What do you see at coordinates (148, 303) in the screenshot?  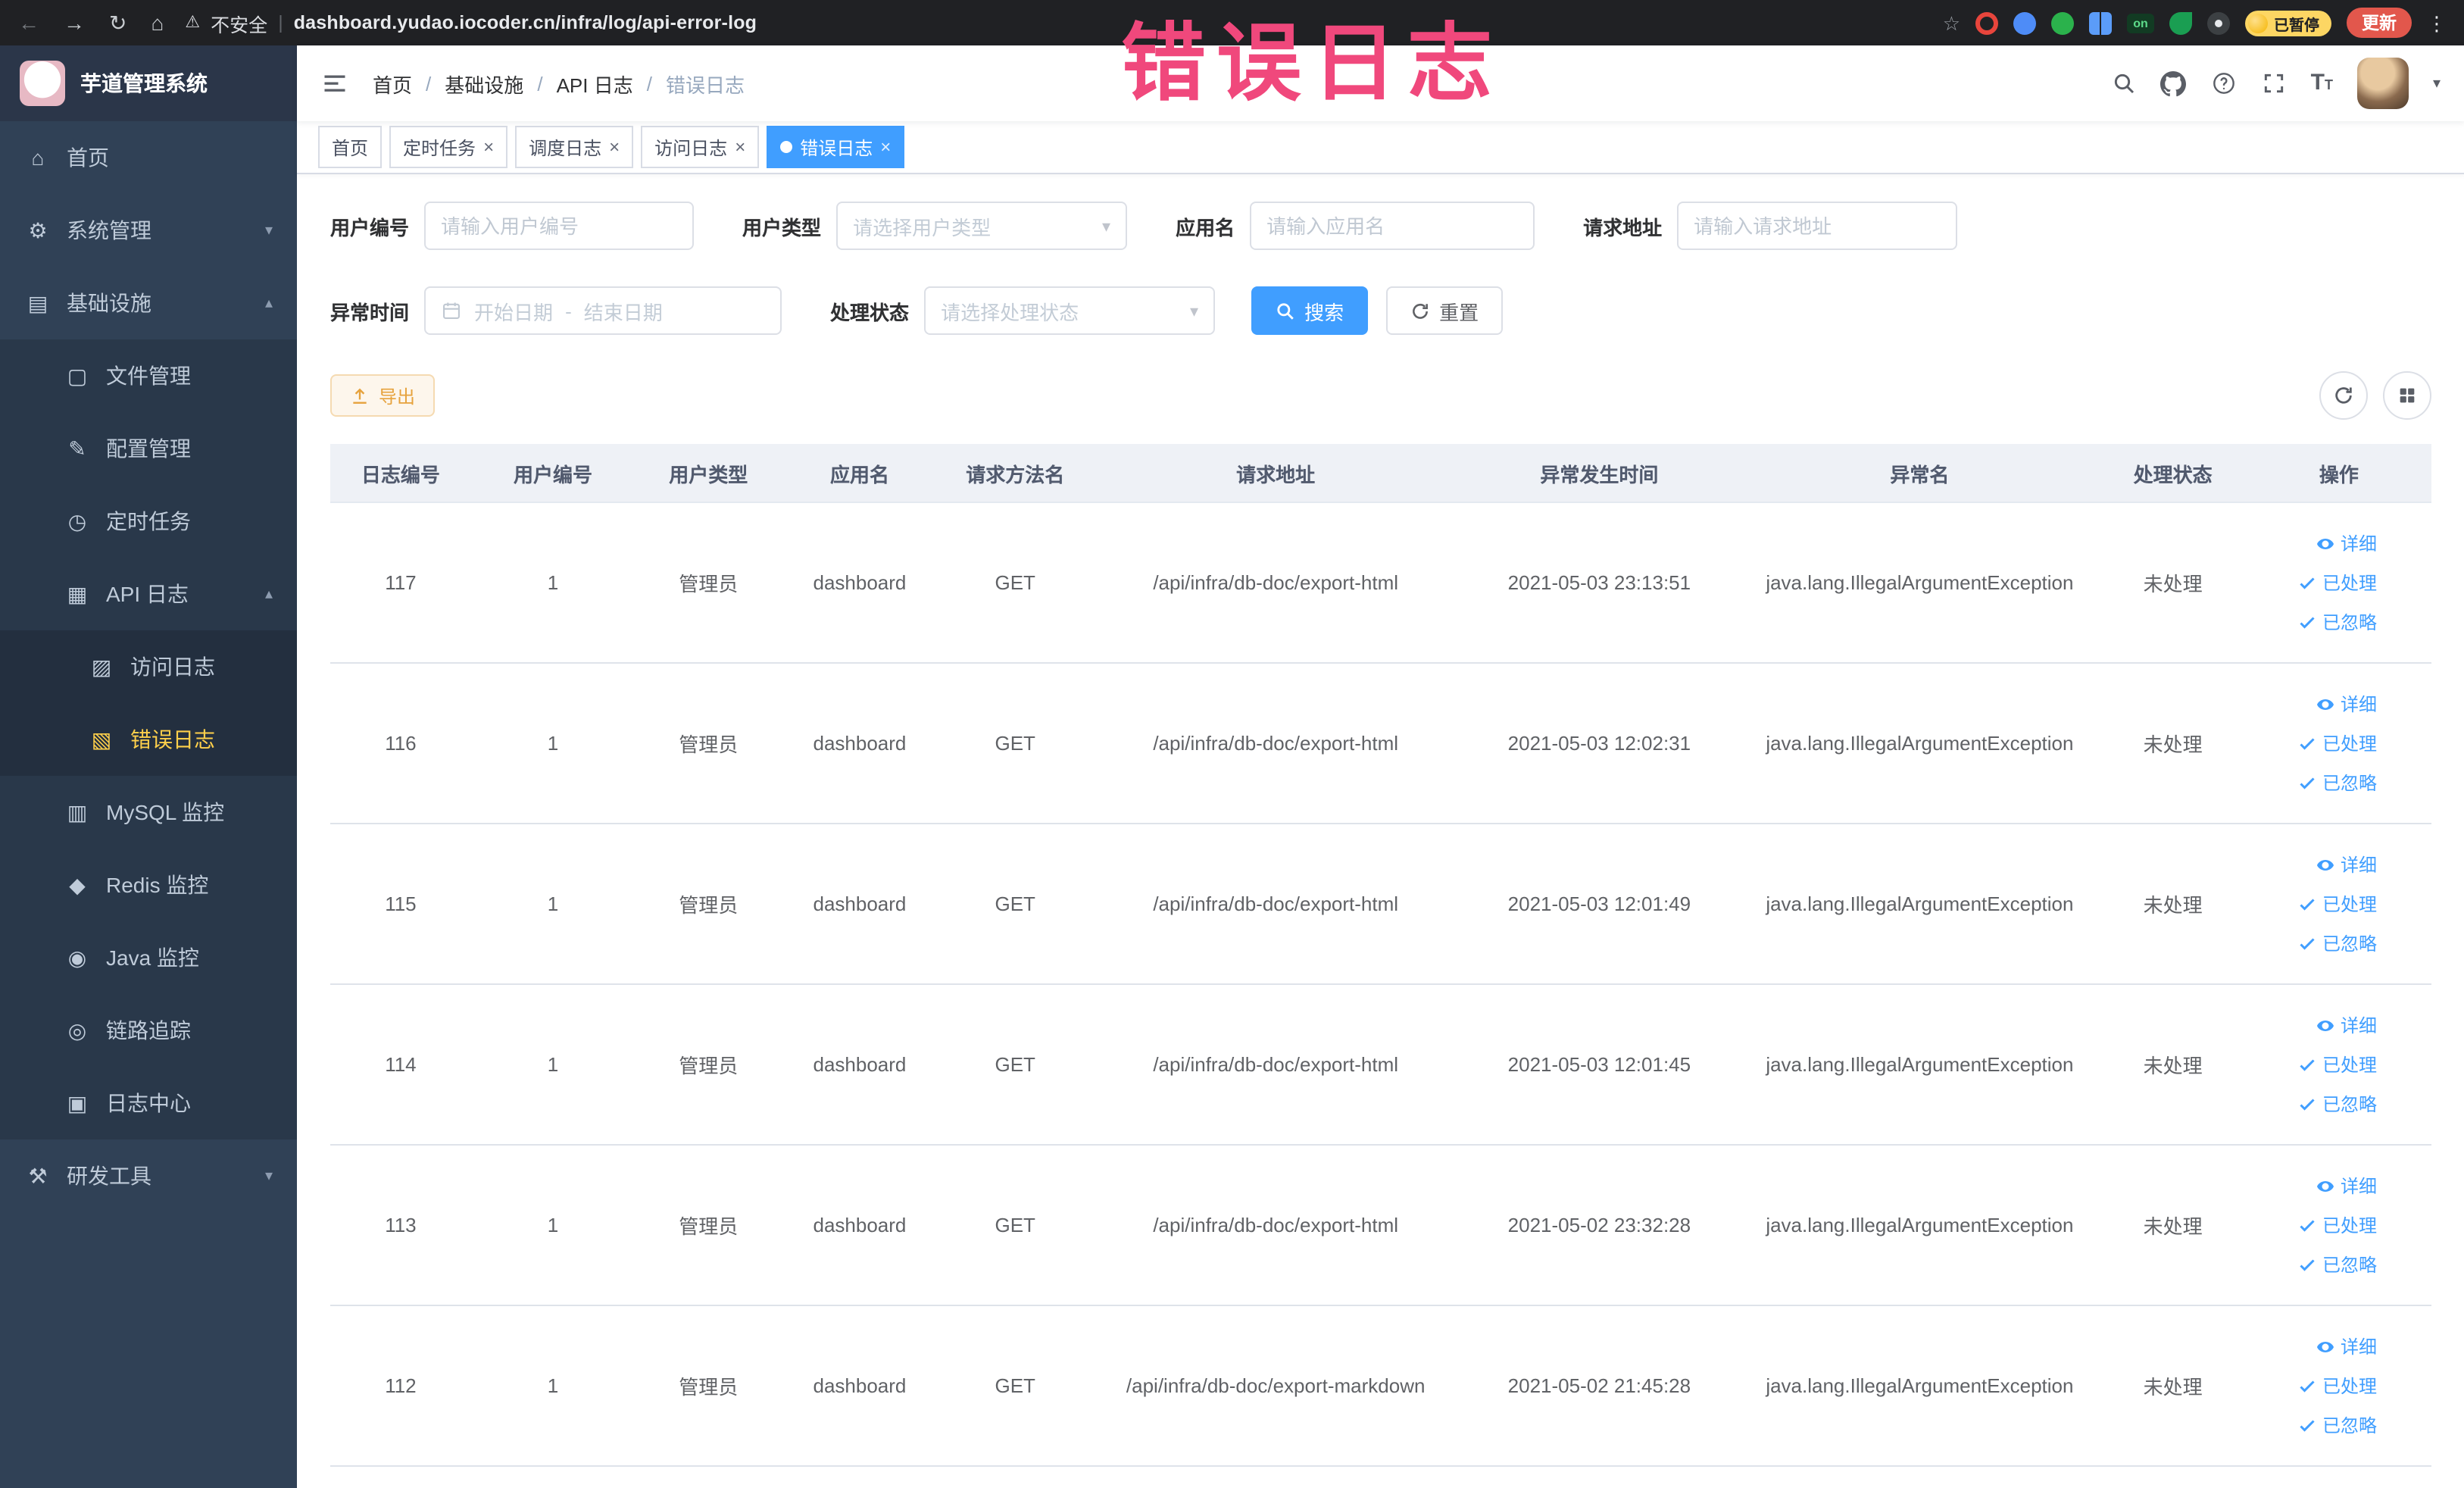 I see `sidebar-item-infra: ▤ 基础设施` at bounding box center [148, 303].